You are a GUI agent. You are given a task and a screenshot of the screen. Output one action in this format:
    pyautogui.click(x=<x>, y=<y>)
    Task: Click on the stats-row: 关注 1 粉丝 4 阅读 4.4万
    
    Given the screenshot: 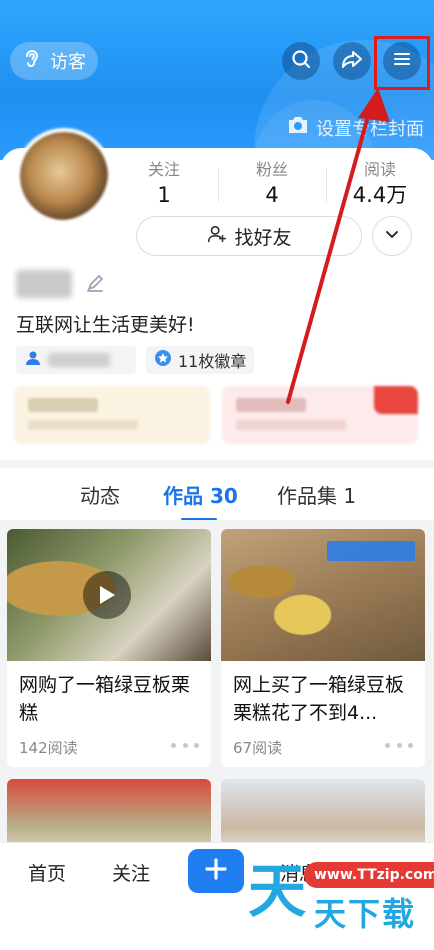 What is the action you would take?
    pyautogui.click(x=272, y=185)
    